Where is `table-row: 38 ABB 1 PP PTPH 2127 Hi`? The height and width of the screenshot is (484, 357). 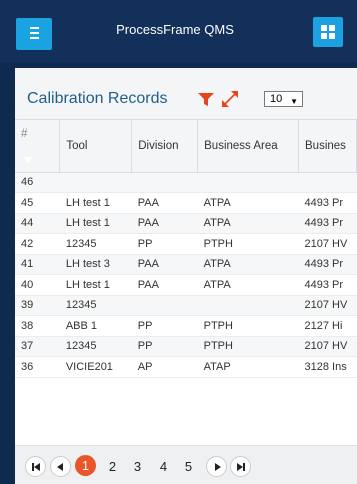 table-row: 38 ABB 1 PP PTPH 2127 Hi is located at coordinates (186, 326).